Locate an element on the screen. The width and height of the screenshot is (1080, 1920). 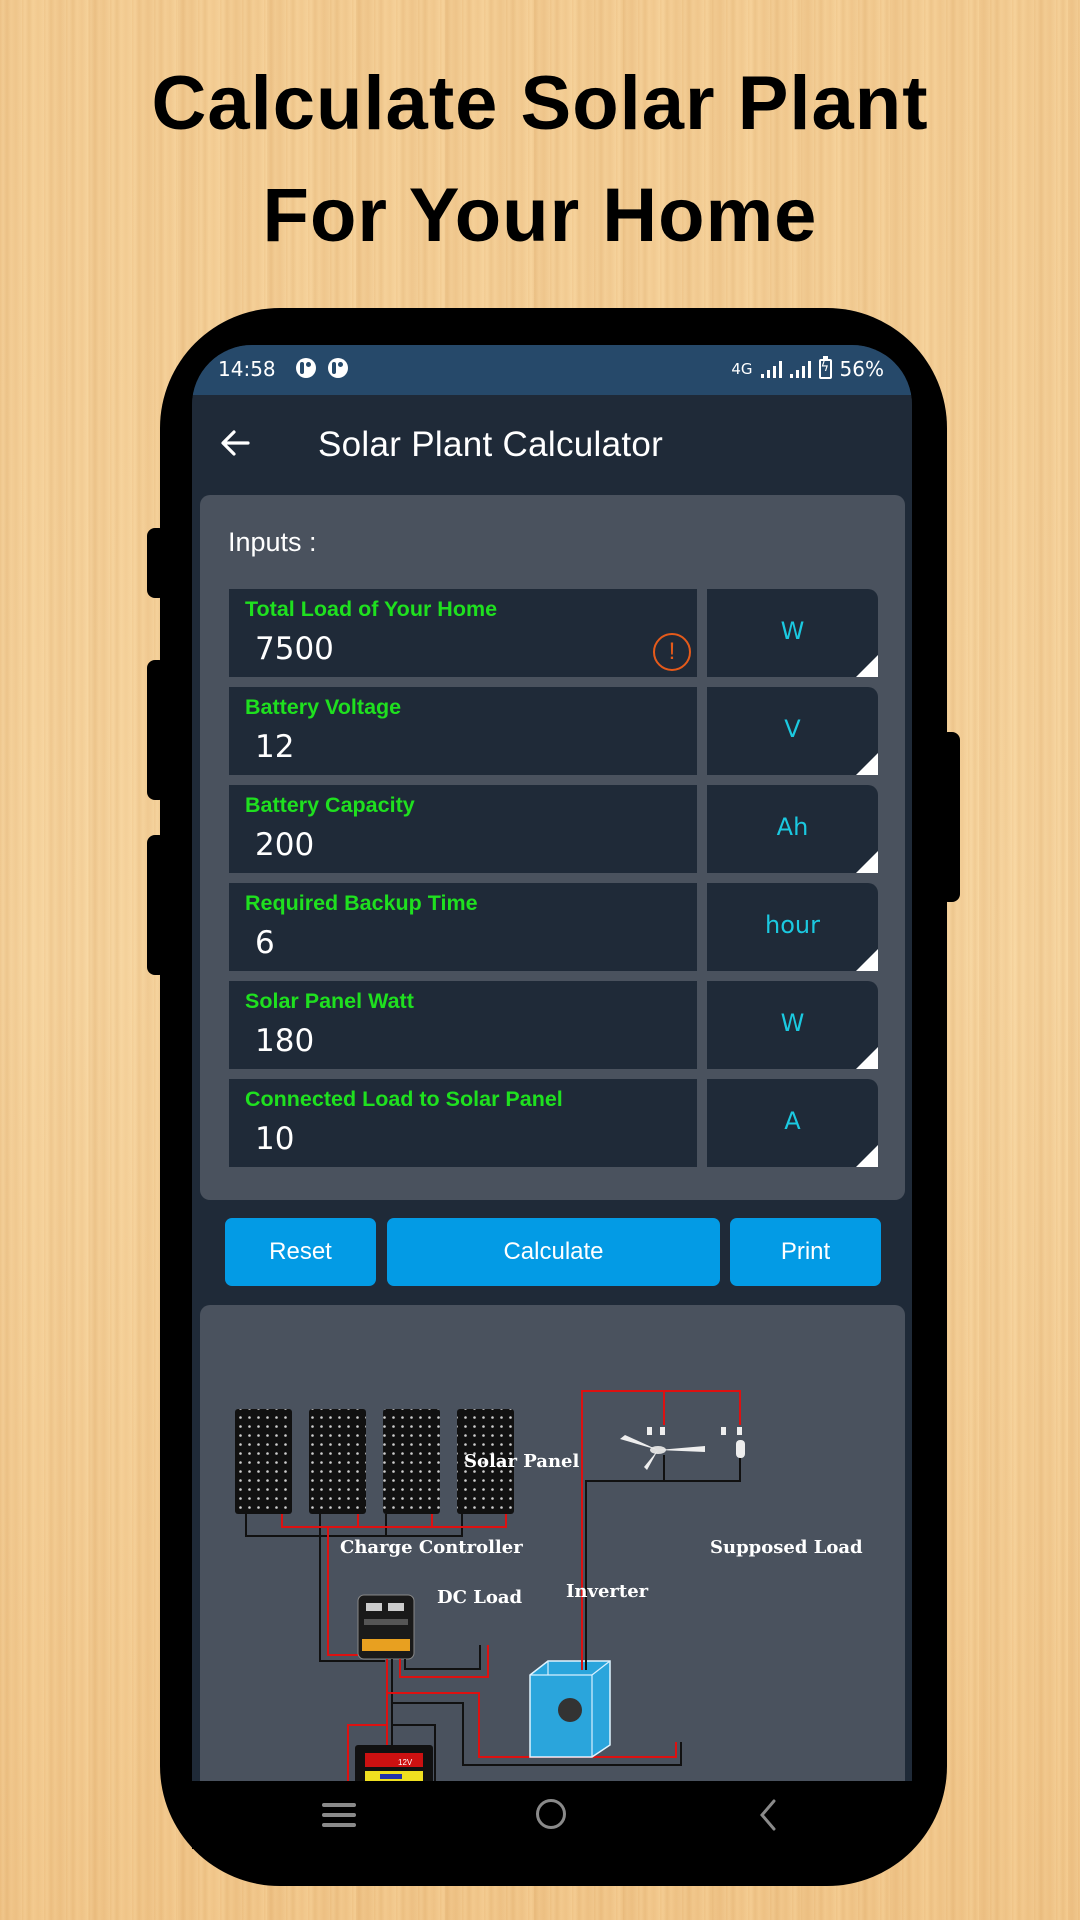
home-icon is located at coordinates (551, 1814).